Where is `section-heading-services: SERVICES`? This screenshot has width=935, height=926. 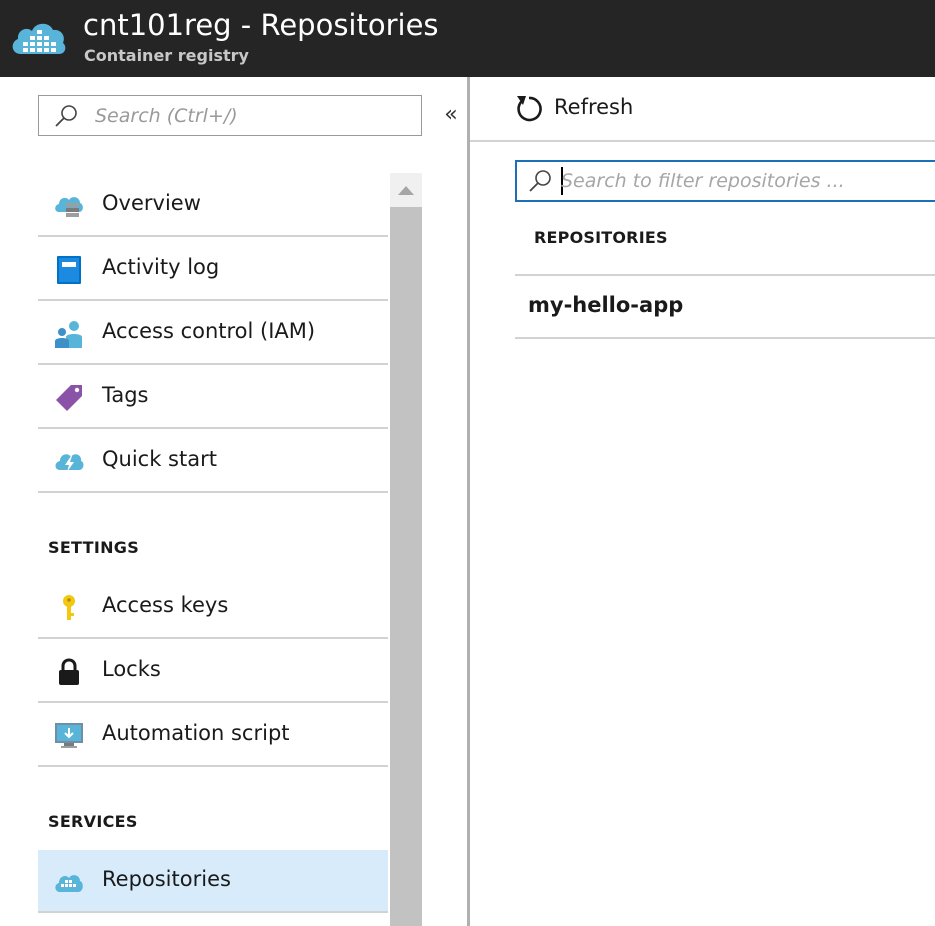 section-heading-services: SERVICES is located at coordinates (93, 821).